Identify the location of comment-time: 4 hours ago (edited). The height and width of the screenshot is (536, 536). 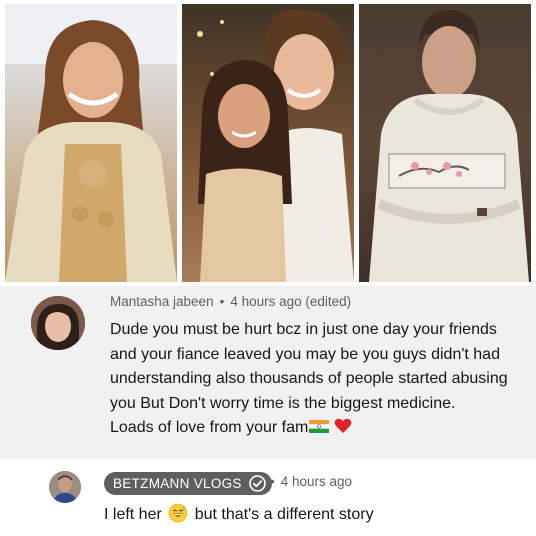
(291, 301).